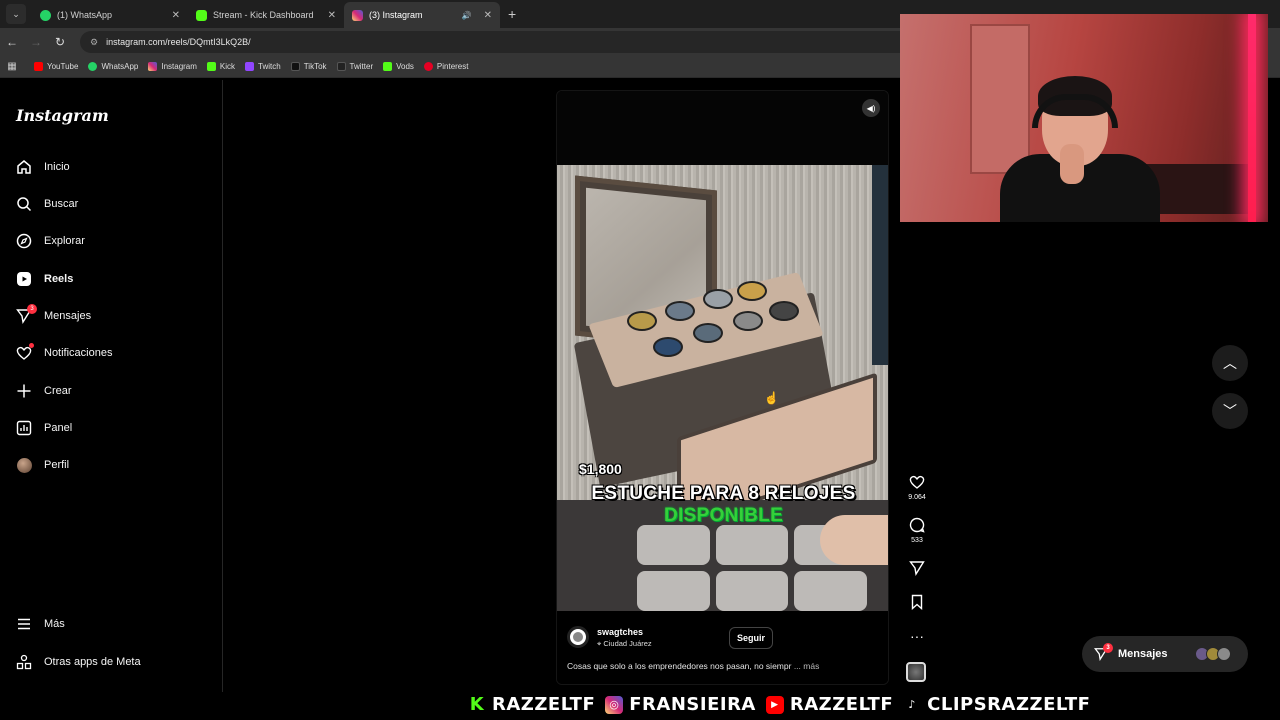 The height and width of the screenshot is (720, 1280). Describe the element at coordinates (807, 666) in the screenshot. I see `more-link: ... más` at that location.